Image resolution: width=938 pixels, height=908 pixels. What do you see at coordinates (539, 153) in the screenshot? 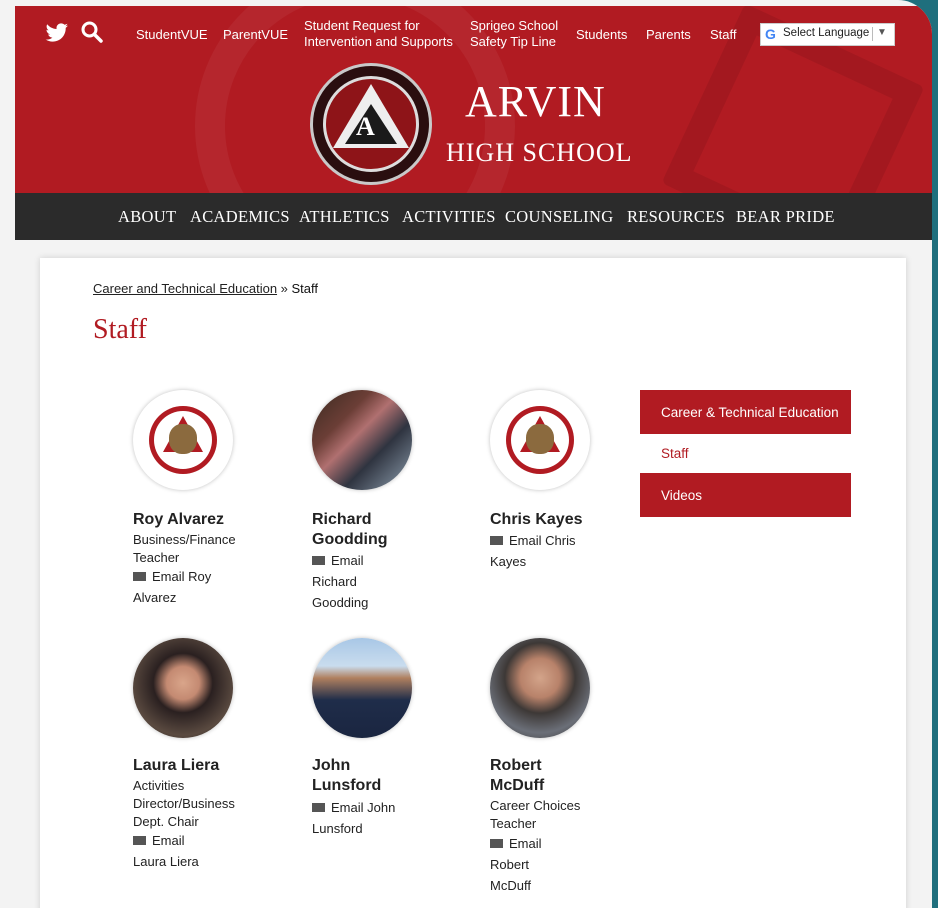
I see `school-name-line2: HIGH SCHOOL` at bounding box center [539, 153].